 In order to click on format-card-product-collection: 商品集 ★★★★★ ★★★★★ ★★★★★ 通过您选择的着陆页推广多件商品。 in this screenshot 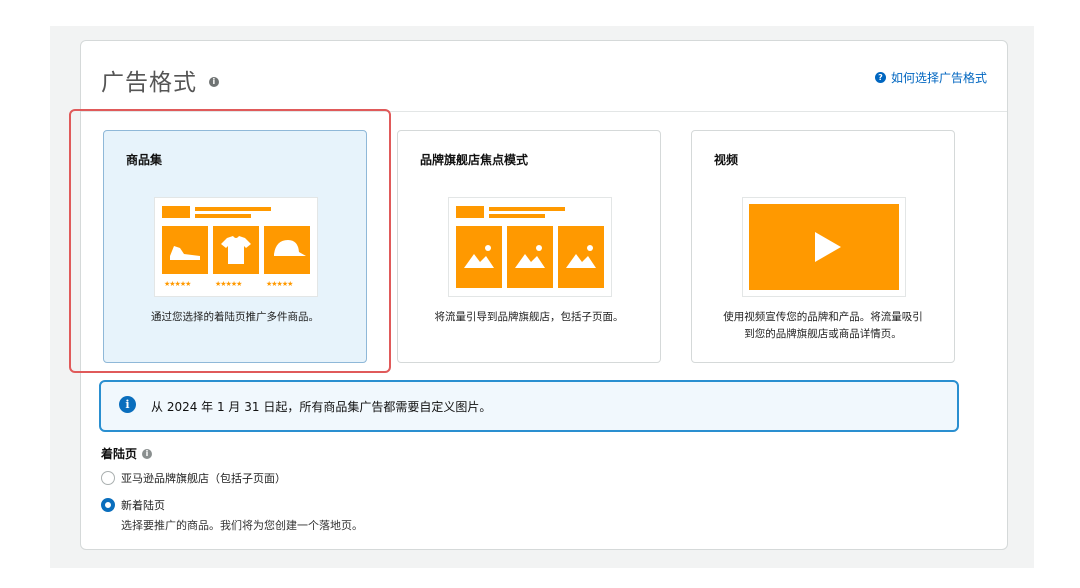, I will do `click(235, 246)`.